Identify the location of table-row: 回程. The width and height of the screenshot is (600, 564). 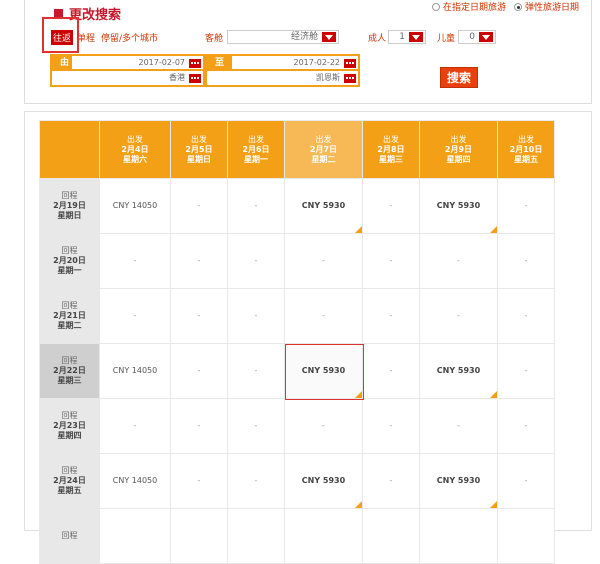
(297, 536).